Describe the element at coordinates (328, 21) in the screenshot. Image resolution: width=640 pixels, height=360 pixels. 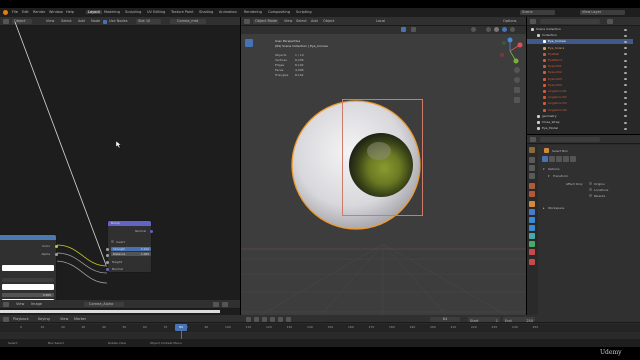
I see `vp-menu-object: Object` at that location.